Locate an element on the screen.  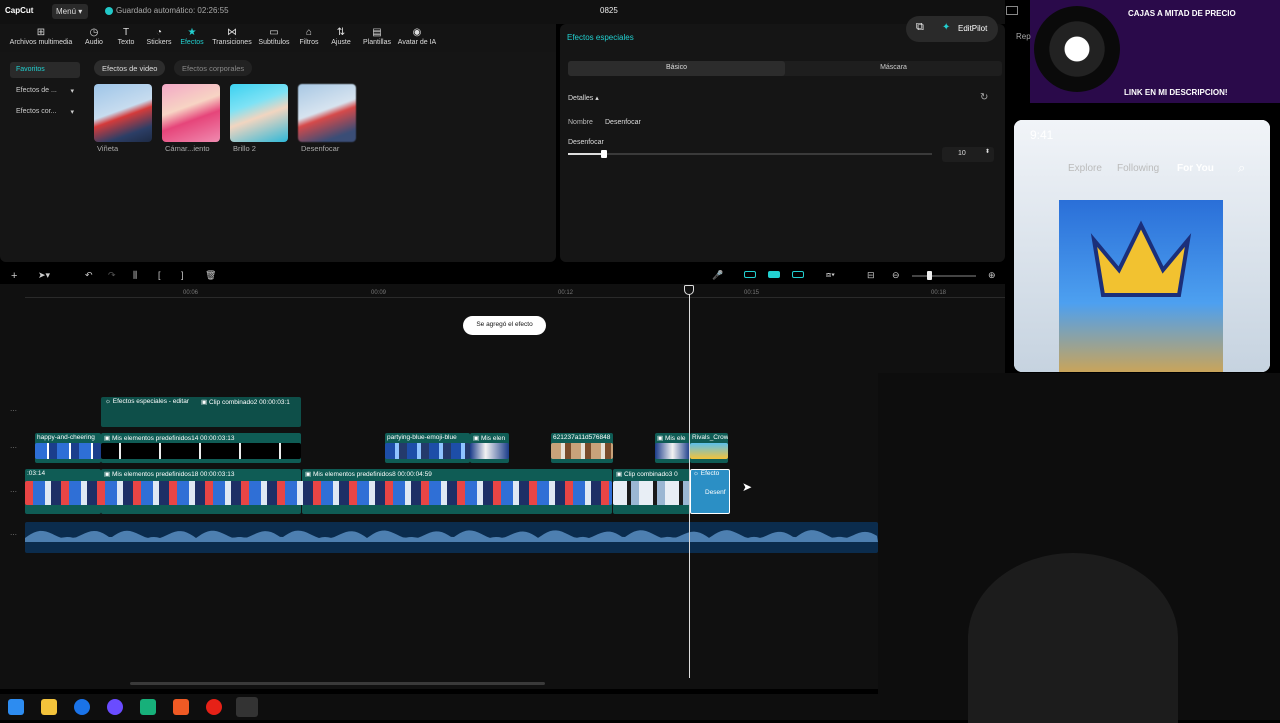
tab-video-effects: Efectos de video is located at coordinates (130, 68).